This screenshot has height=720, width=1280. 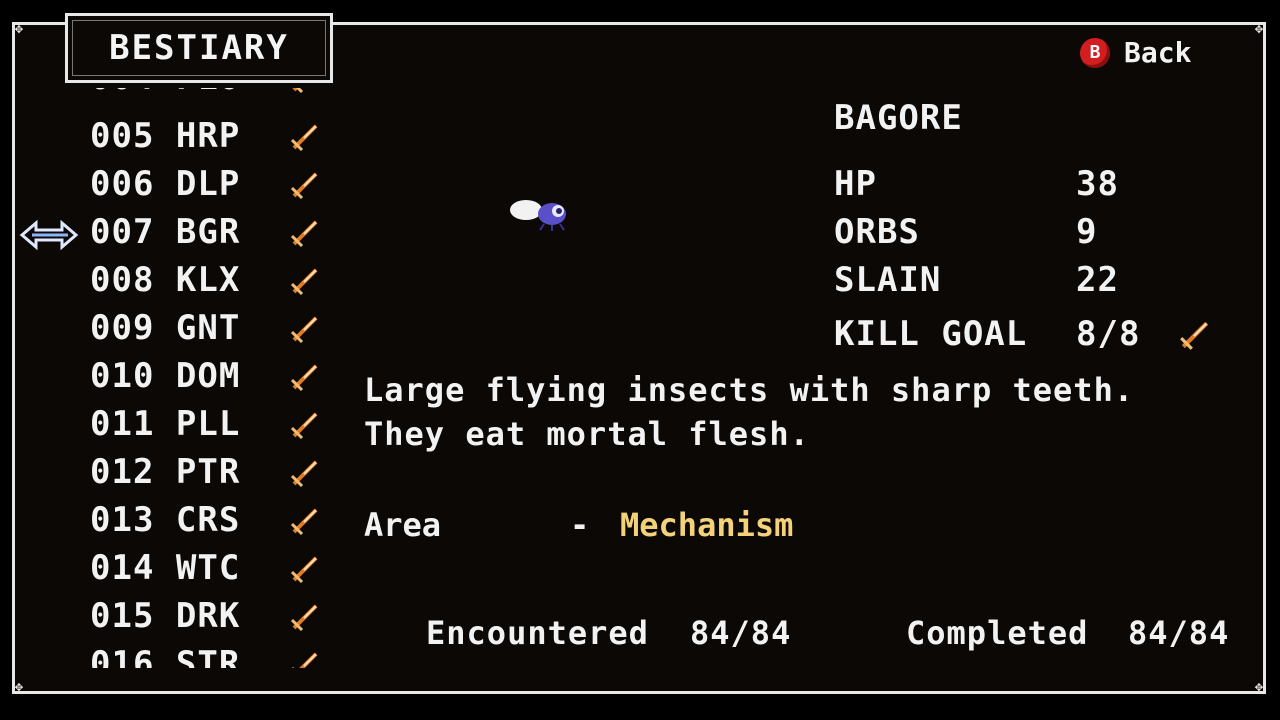 I want to click on list-item-label: 013 CRS, so click(x=165, y=520).